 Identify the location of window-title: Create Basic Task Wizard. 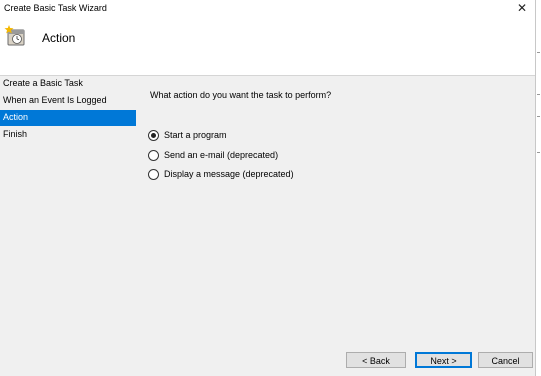
(55, 8).